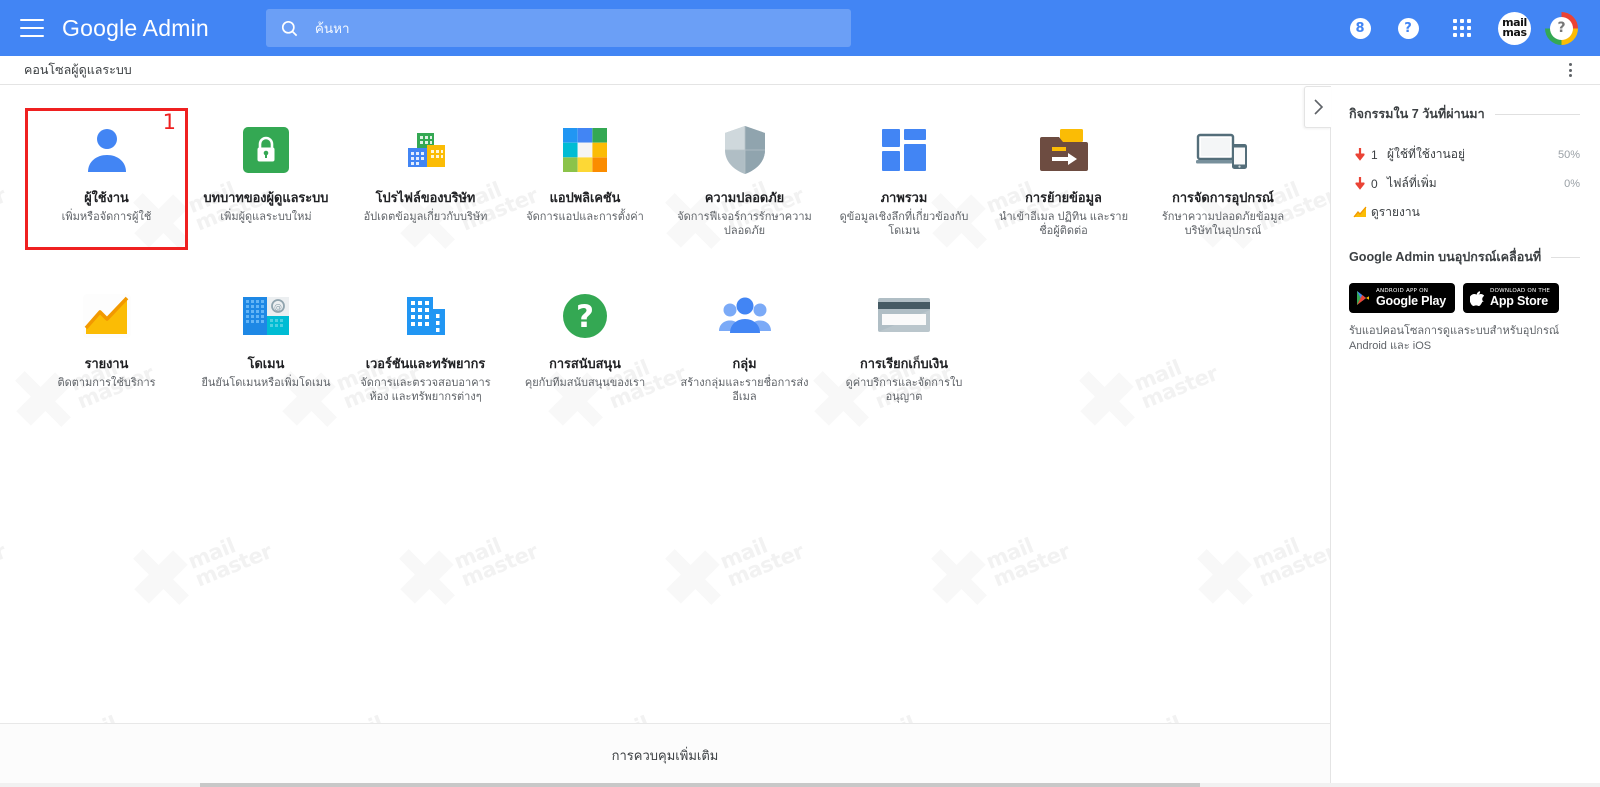  I want to click on notifications-button: 8, so click(1360, 28).